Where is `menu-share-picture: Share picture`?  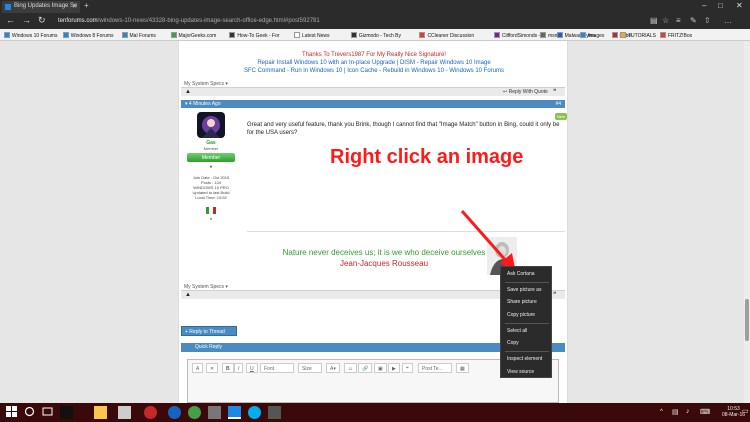 menu-share-picture: Share picture is located at coordinates (522, 302).